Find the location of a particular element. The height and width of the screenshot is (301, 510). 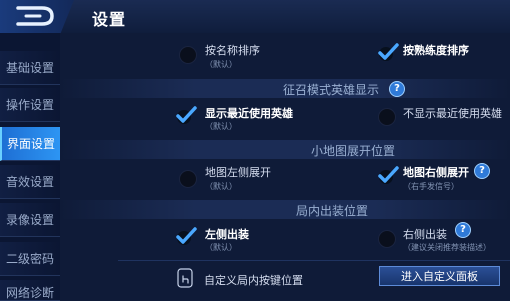

hero-display-section-title: 征召模式英雄显示 is located at coordinates (331, 90).